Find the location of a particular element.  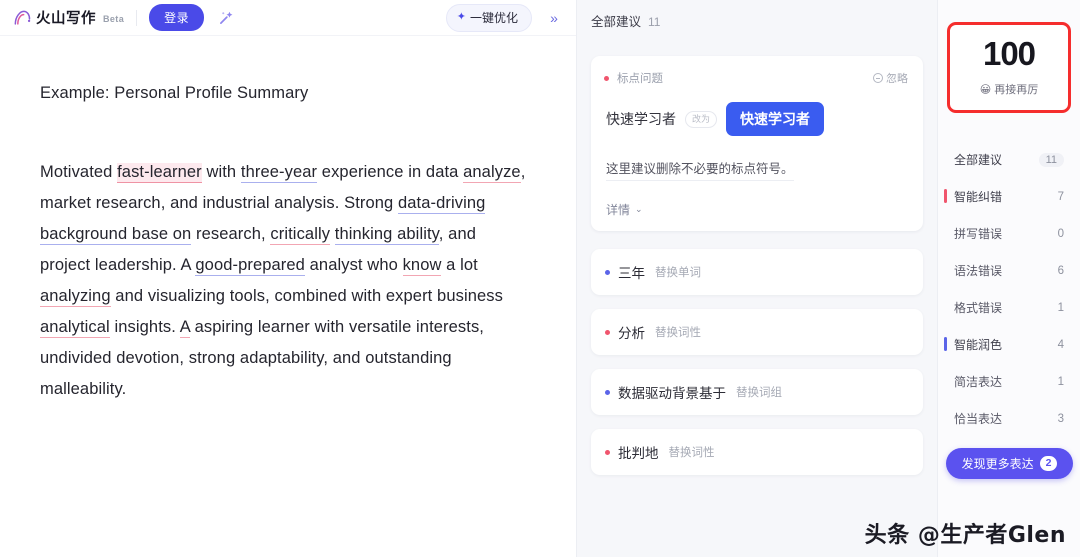

suggestion-row: 批判地 替换词性 is located at coordinates (757, 452).